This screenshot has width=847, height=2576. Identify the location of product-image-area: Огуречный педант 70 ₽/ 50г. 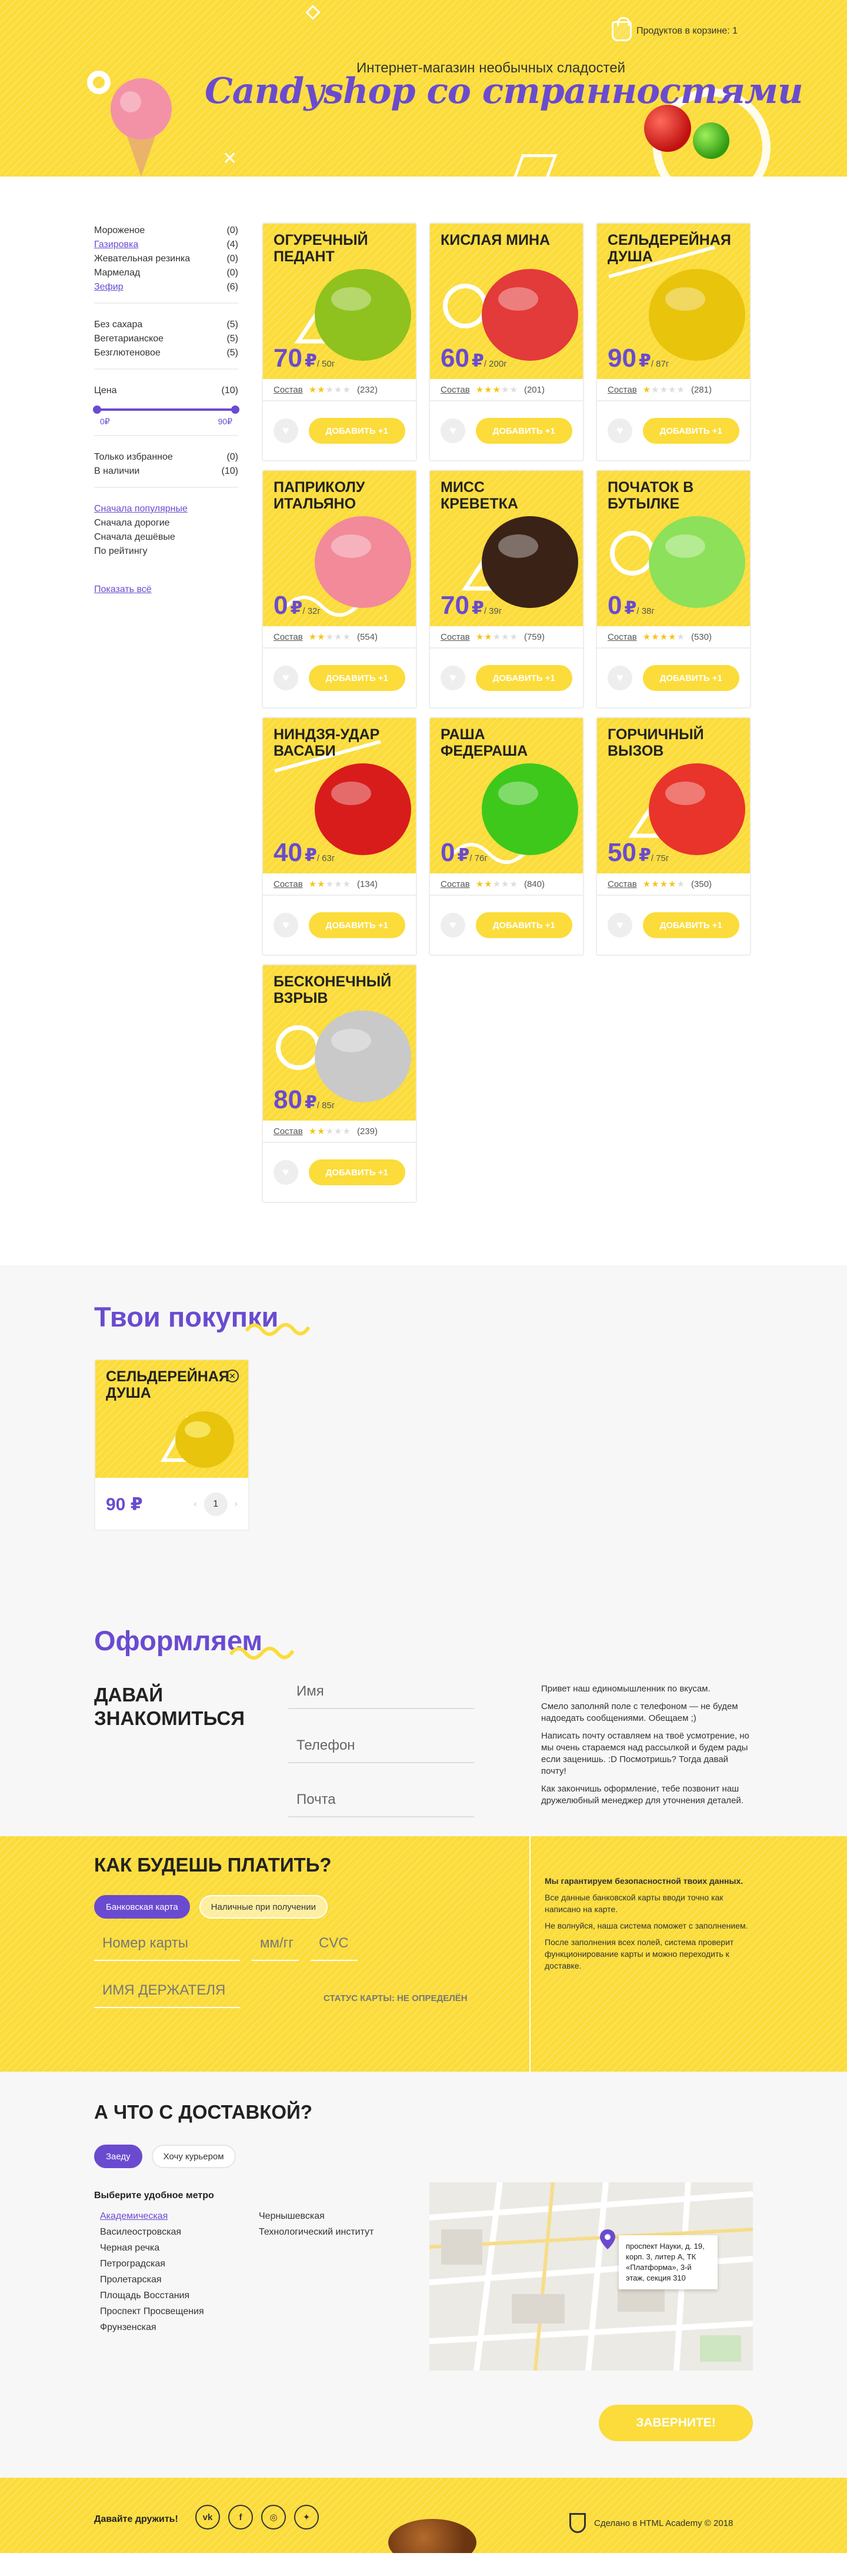
(339, 301).